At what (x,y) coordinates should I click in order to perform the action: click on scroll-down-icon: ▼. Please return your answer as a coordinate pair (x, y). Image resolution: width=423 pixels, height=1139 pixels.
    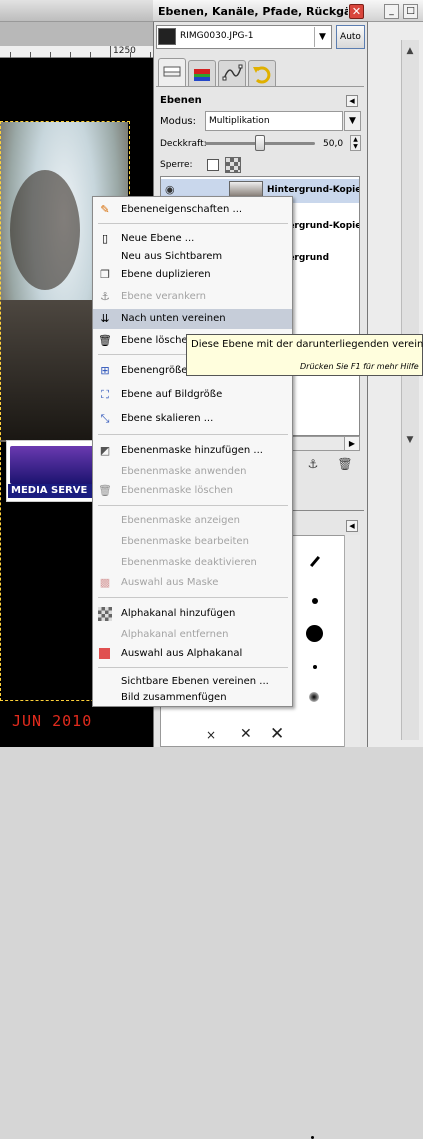
    Looking at the image, I should click on (410, 443).